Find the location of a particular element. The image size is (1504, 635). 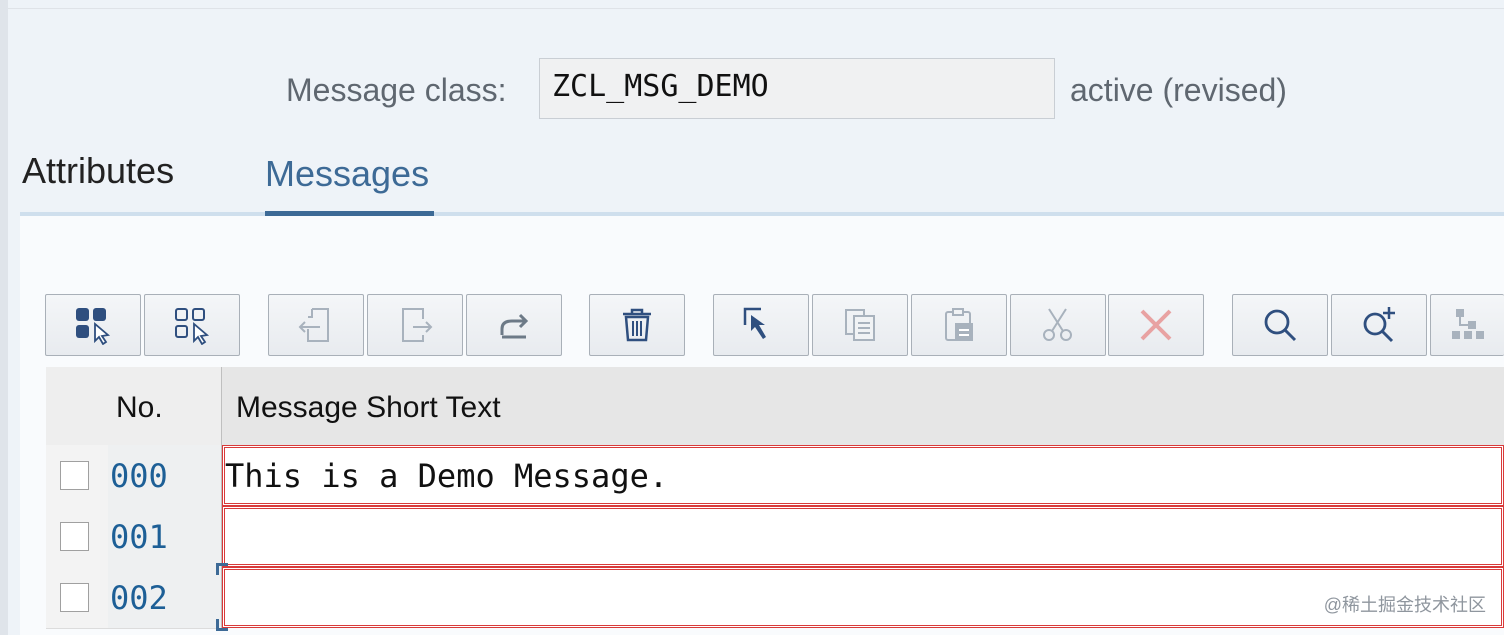

delete-icon is located at coordinates (637, 325).